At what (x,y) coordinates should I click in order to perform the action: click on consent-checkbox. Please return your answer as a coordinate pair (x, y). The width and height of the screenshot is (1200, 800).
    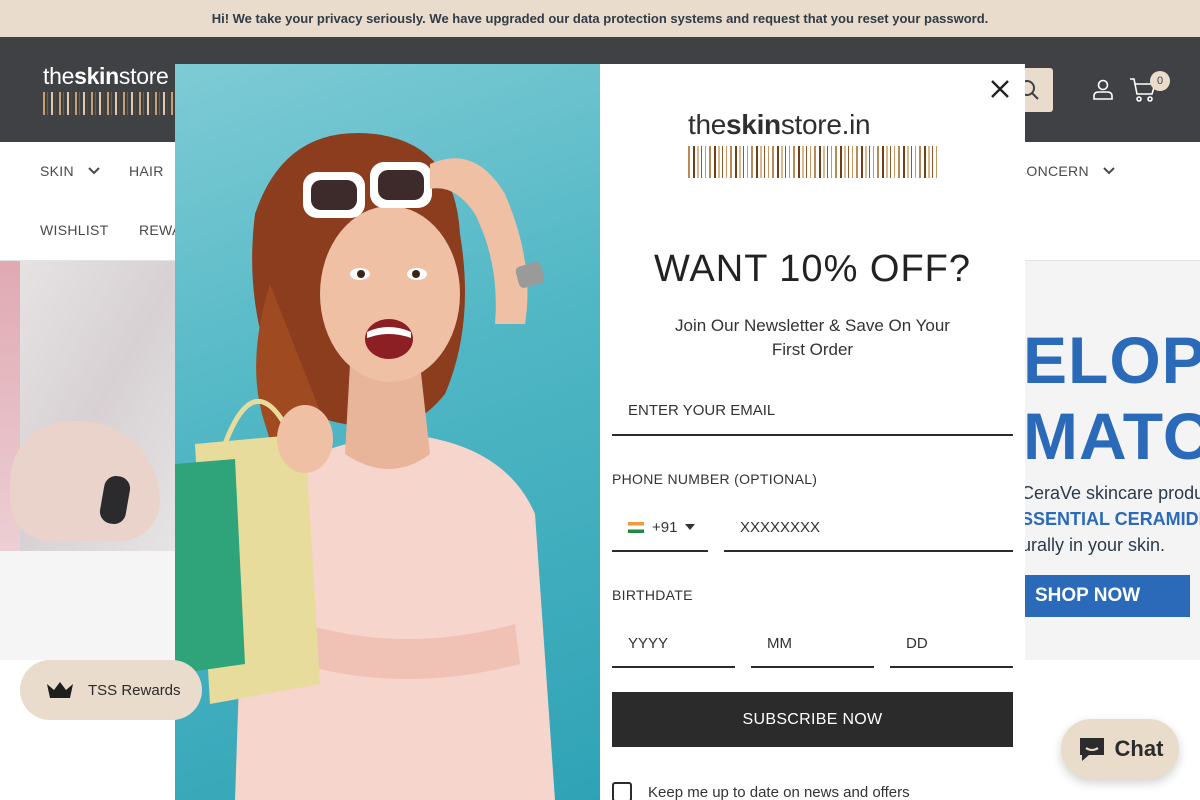
    Looking at the image, I should click on (622, 791).